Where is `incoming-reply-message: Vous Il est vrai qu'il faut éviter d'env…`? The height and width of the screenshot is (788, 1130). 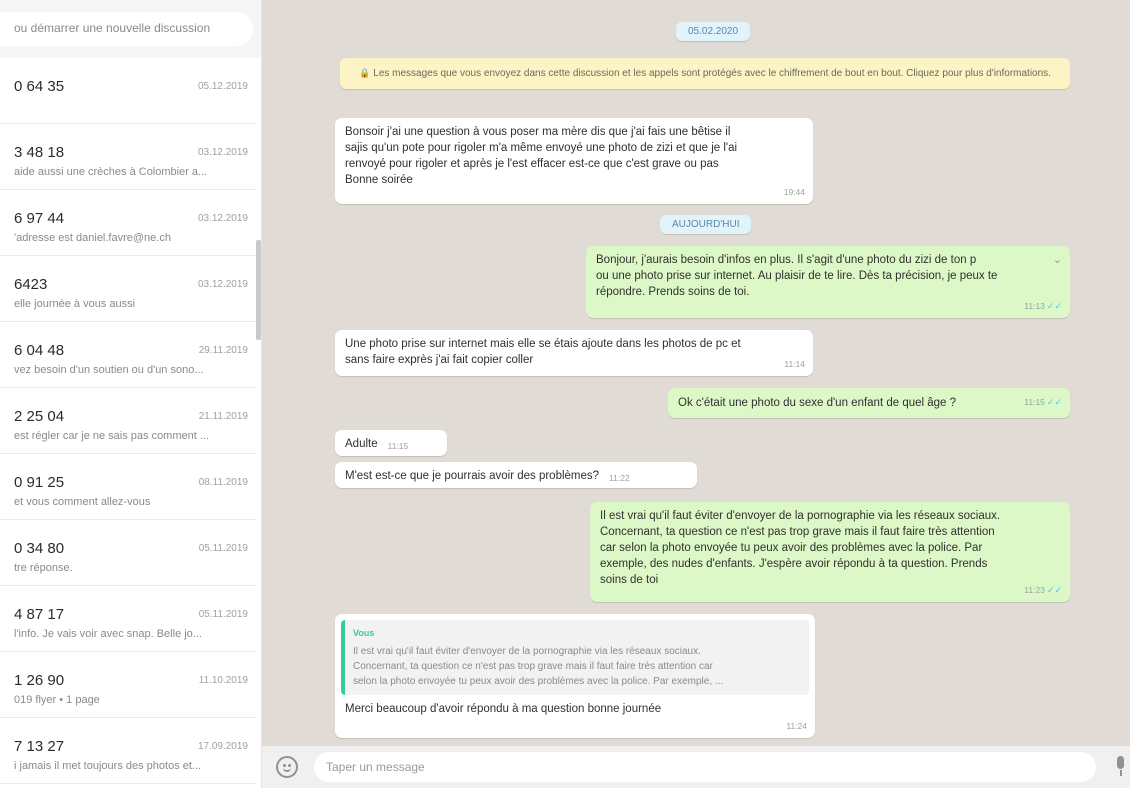
incoming-reply-message: Vous Il est vrai qu'il faut éviter d'env… is located at coordinates (575, 676).